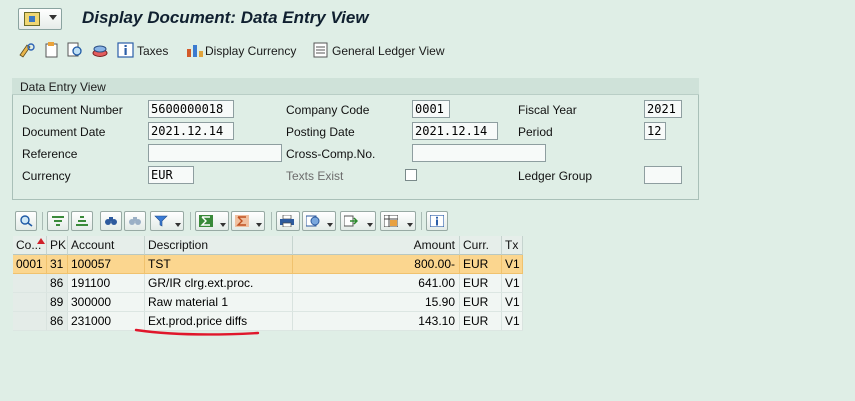 The width and height of the screenshot is (855, 401). Describe the element at coordinates (30, 302) in the screenshot. I see `cell-company-code` at that location.